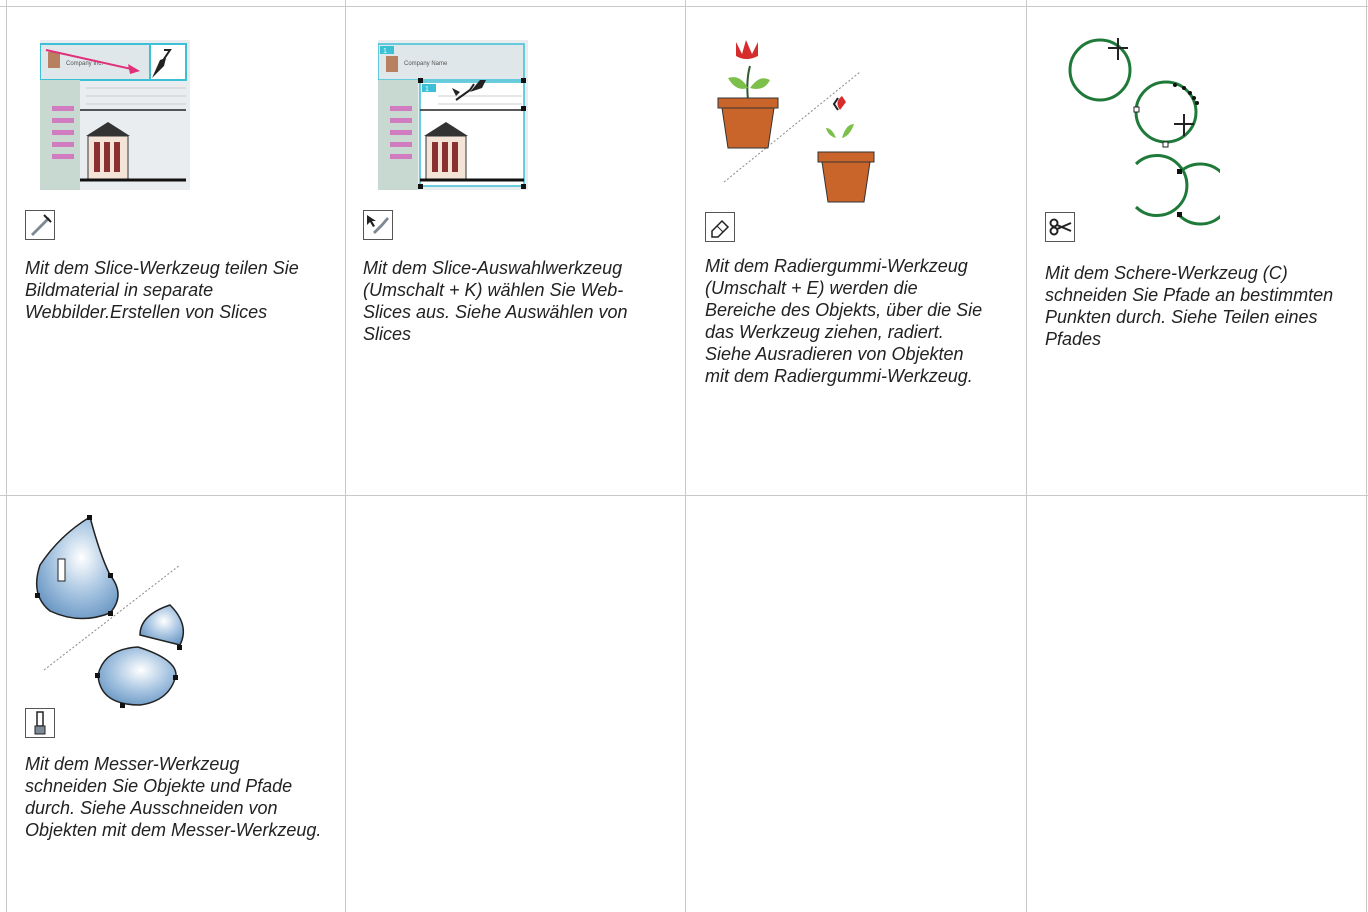 The image size is (1368, 912). I want to click on figure-company-name-text: Company Name, so click(426, 64).